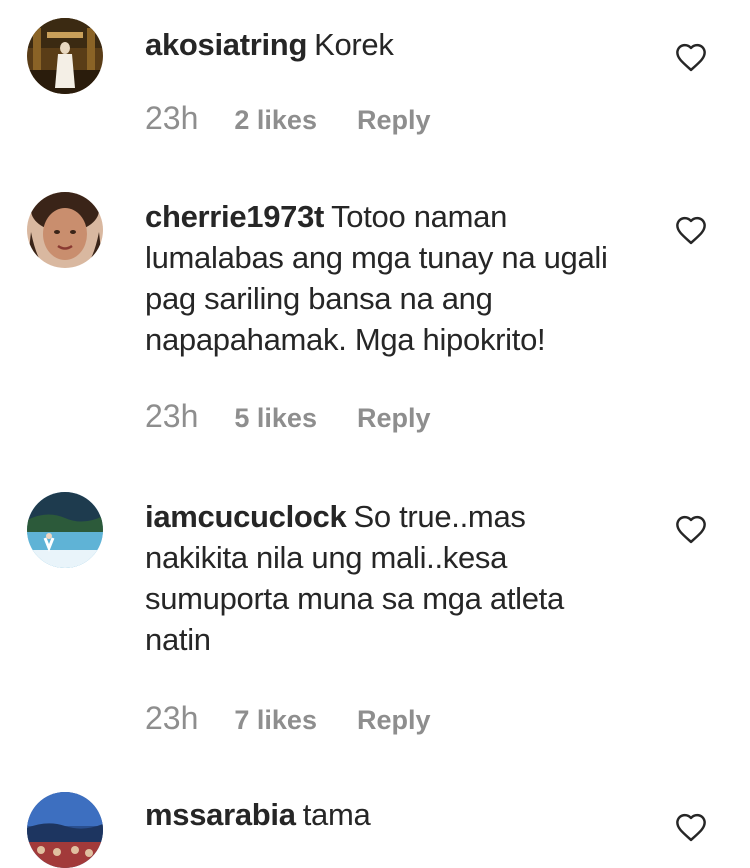  What do you see at coordinates (275, 120) in the screenshot?
I see `comment-likes: 2 likes` at bounding box center [275, 120].